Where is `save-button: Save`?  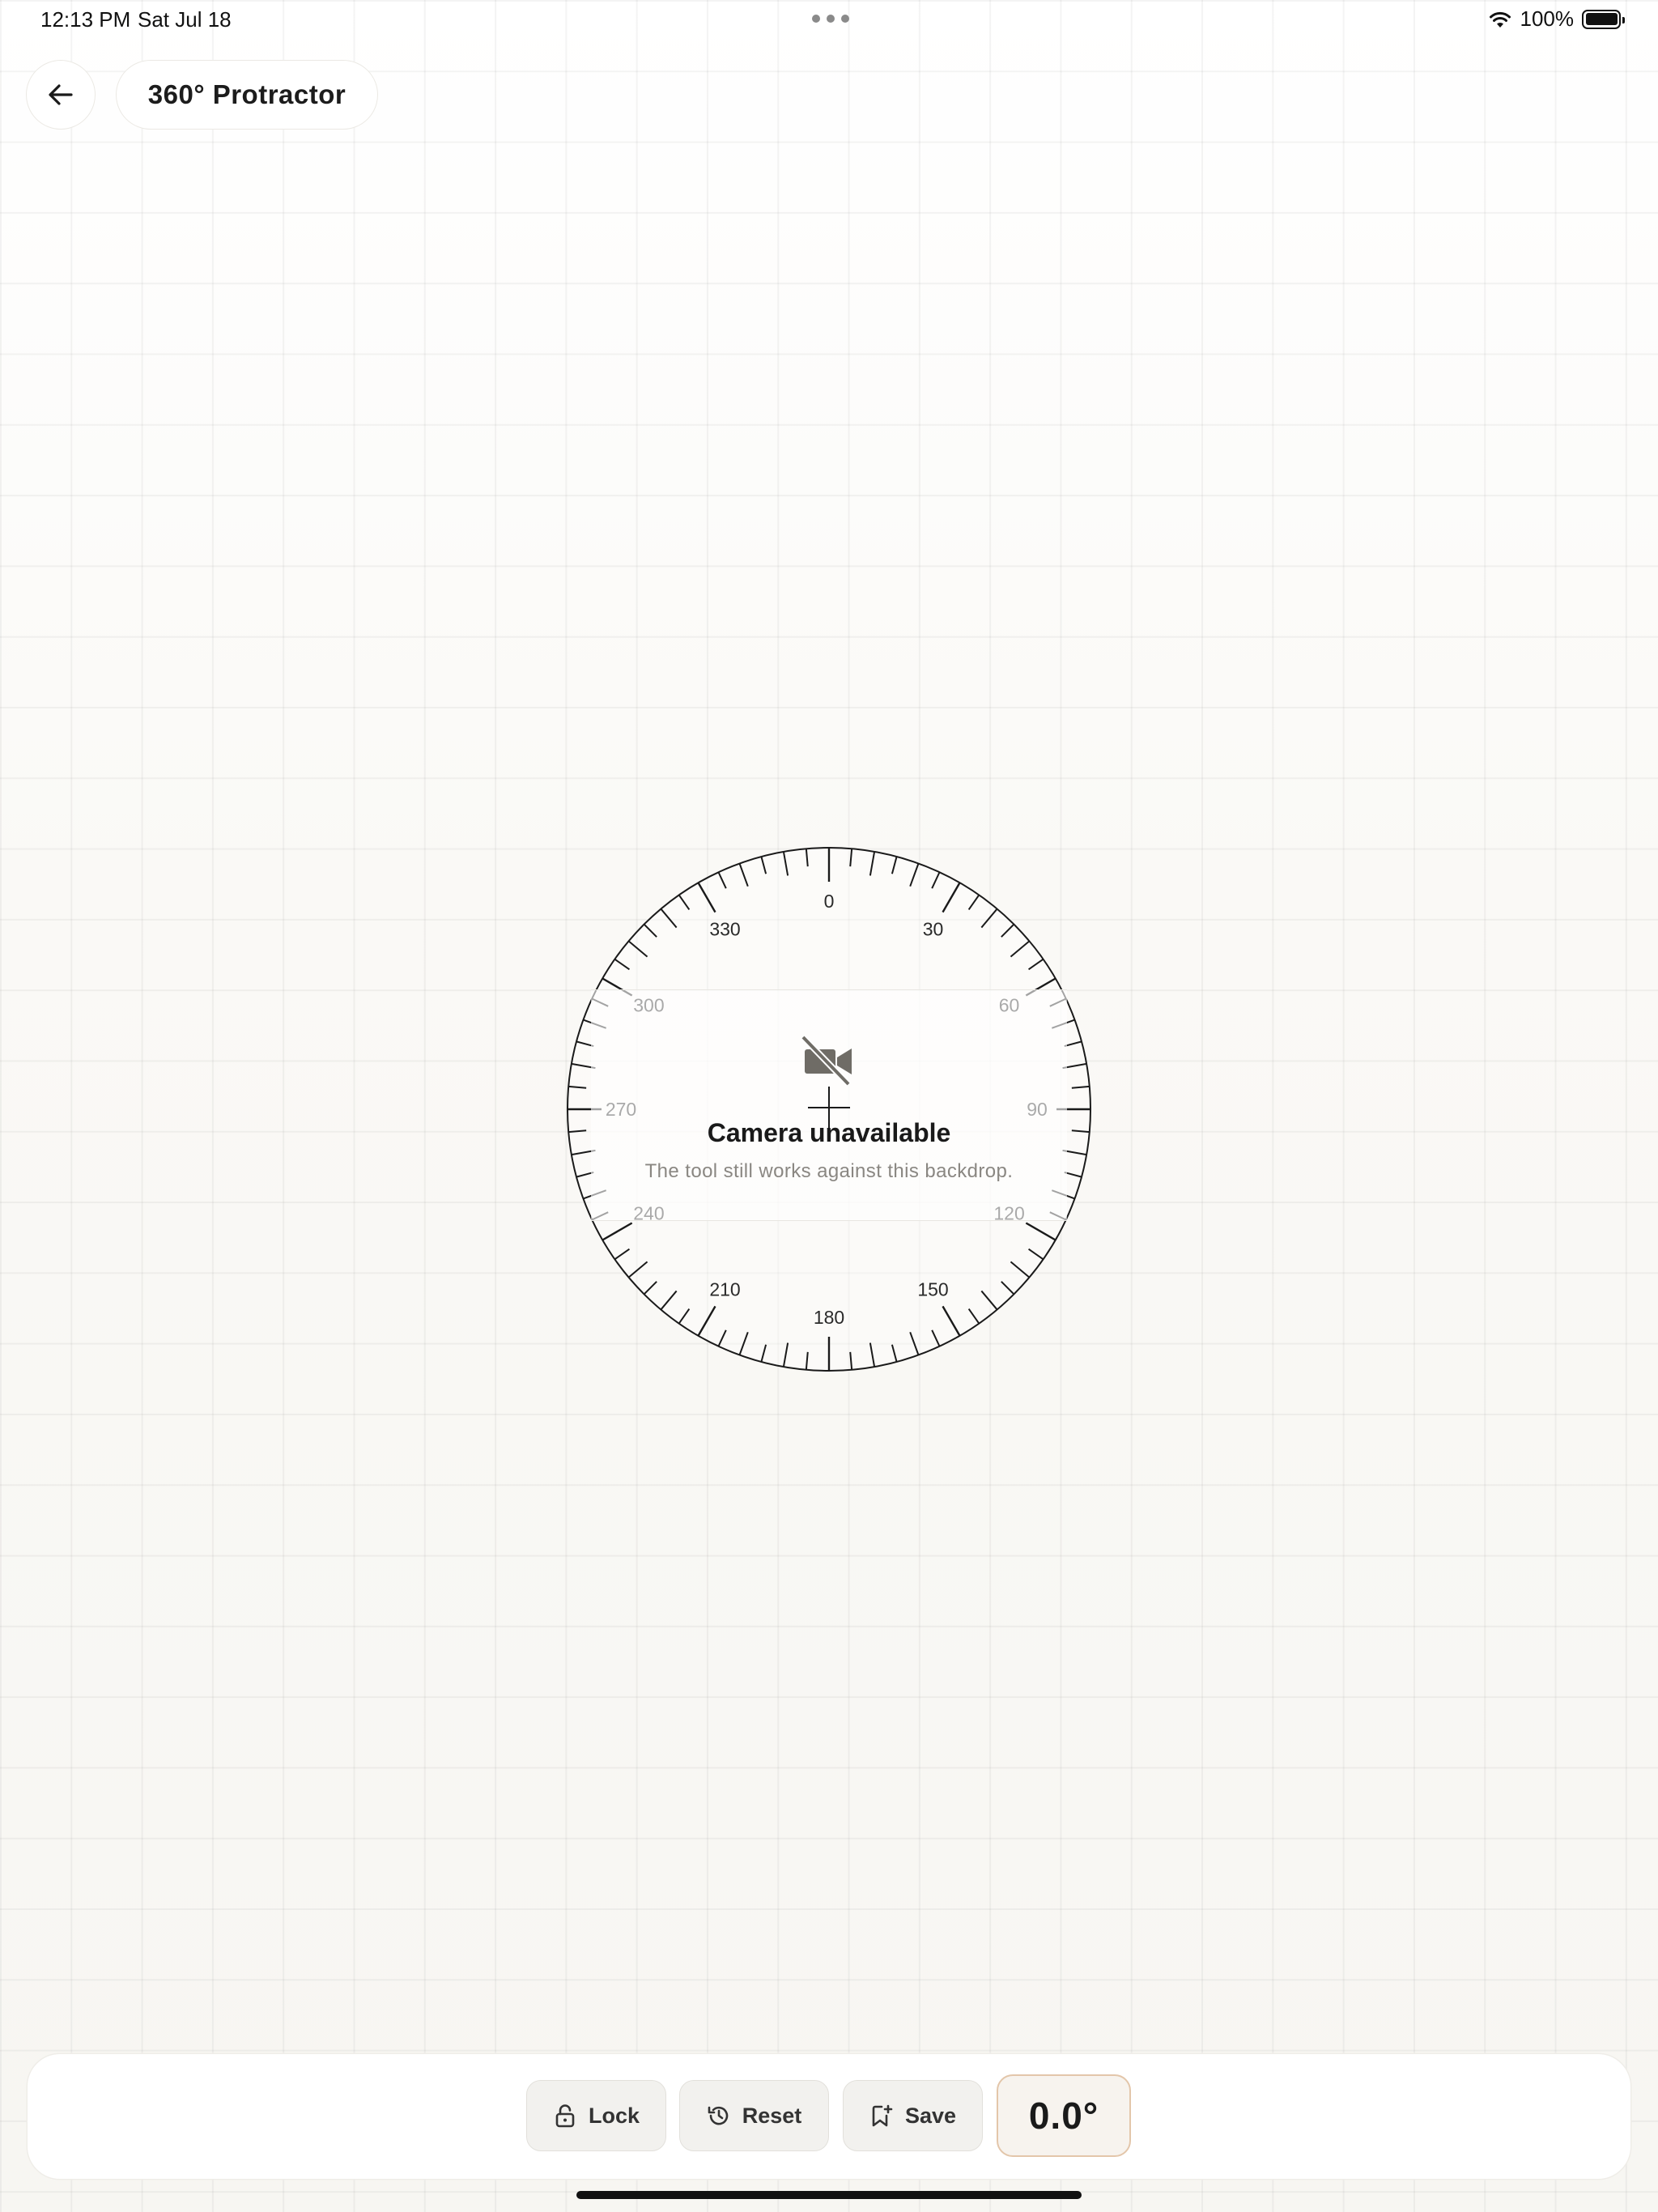
save-button: Save is located at coordinates (913, 2115).